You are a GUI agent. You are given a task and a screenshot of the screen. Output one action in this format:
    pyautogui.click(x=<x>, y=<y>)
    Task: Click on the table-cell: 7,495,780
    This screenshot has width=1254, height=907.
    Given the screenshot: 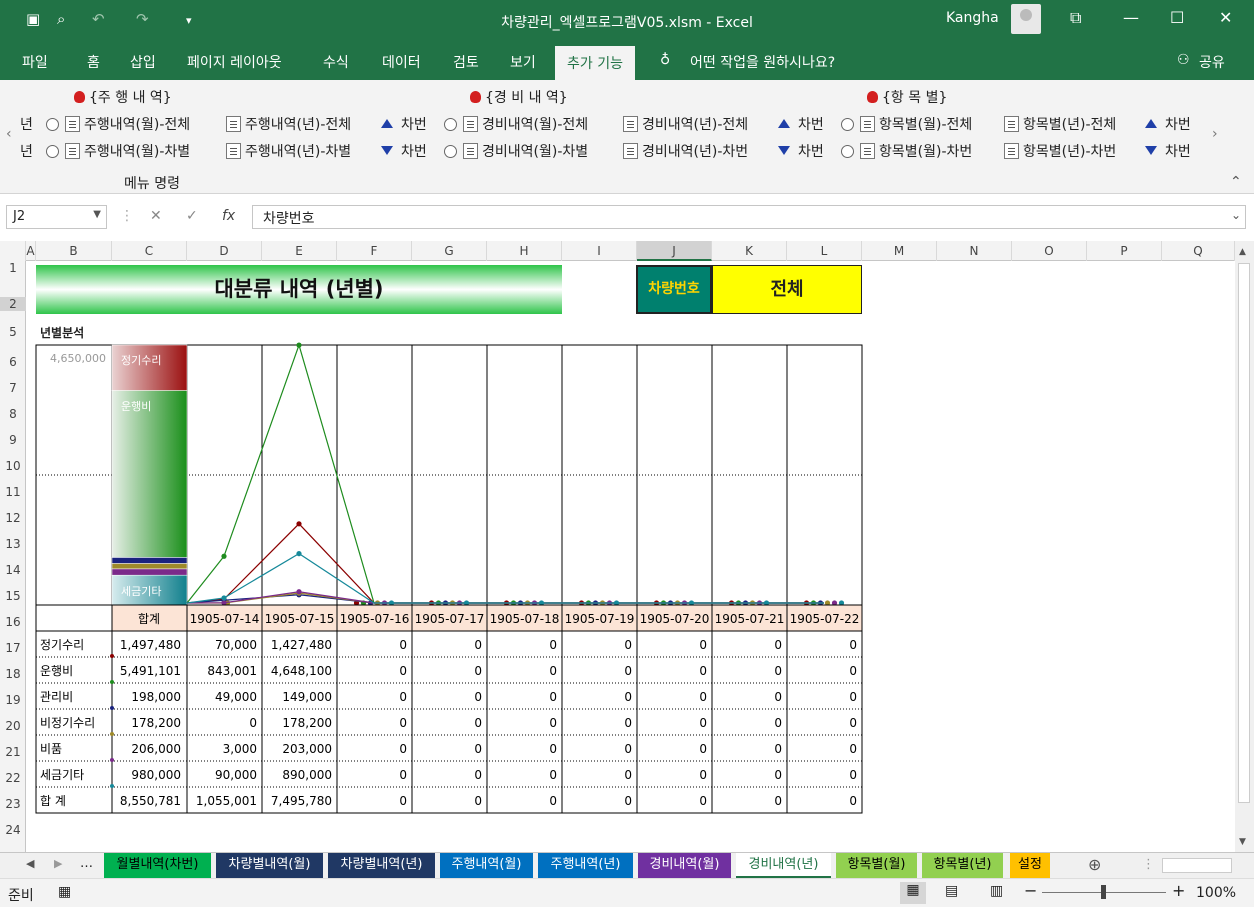 What is the action you would take?
    pyautogui.click(x=301, y=801)
    